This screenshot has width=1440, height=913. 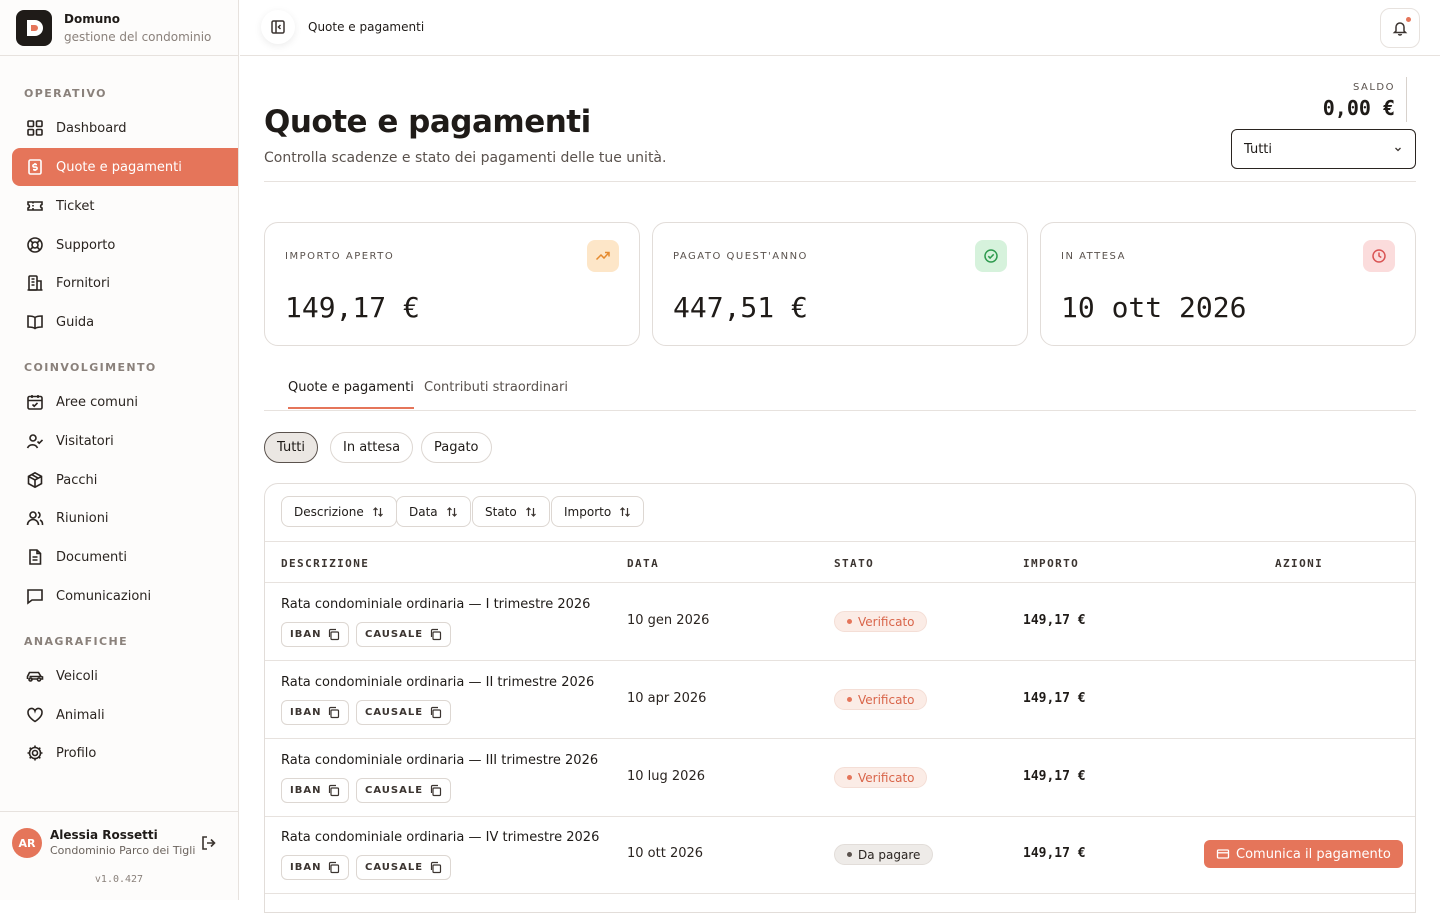 I want to click on sidebar-item-riunioni: Riunioni, so click(x=125, y=518).